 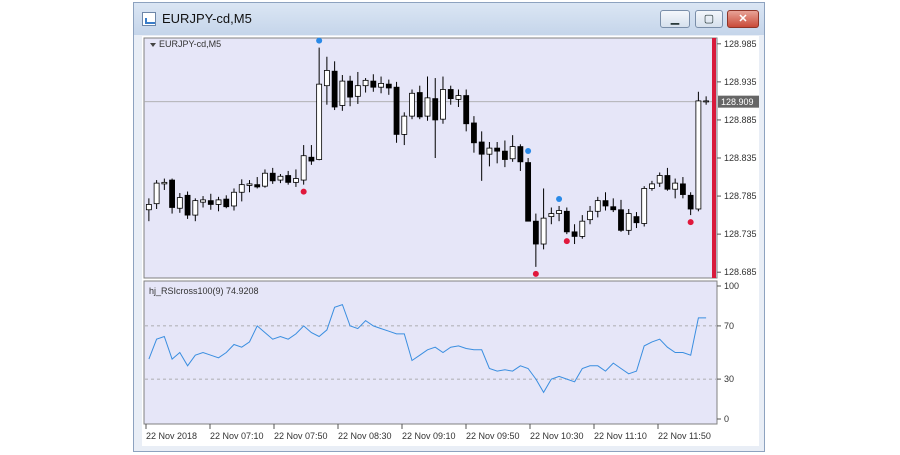 What do you see at coordinates (429, 436) in the screenshot?
I see `time-tick-label: 22 Nov 09:10` at bounding box center [429, 436].